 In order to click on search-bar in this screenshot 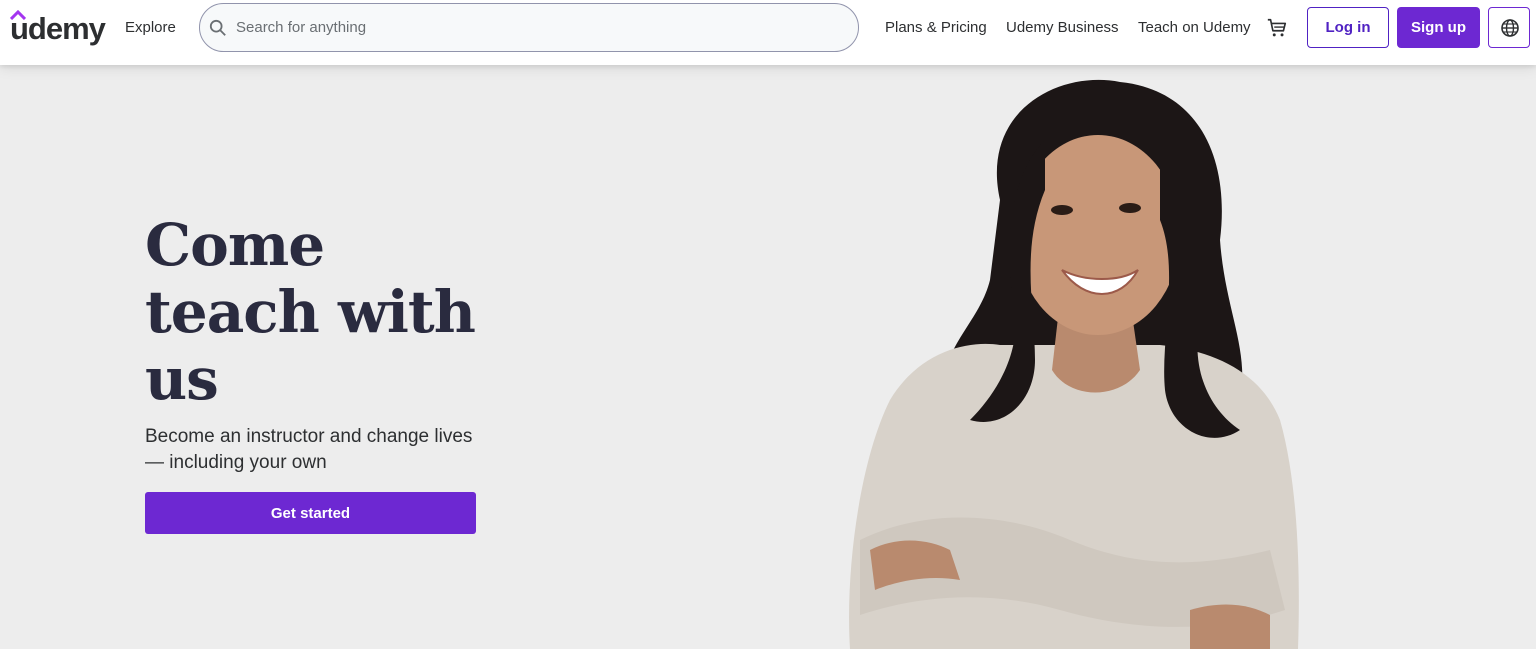, I will do `click(529, 27)`.